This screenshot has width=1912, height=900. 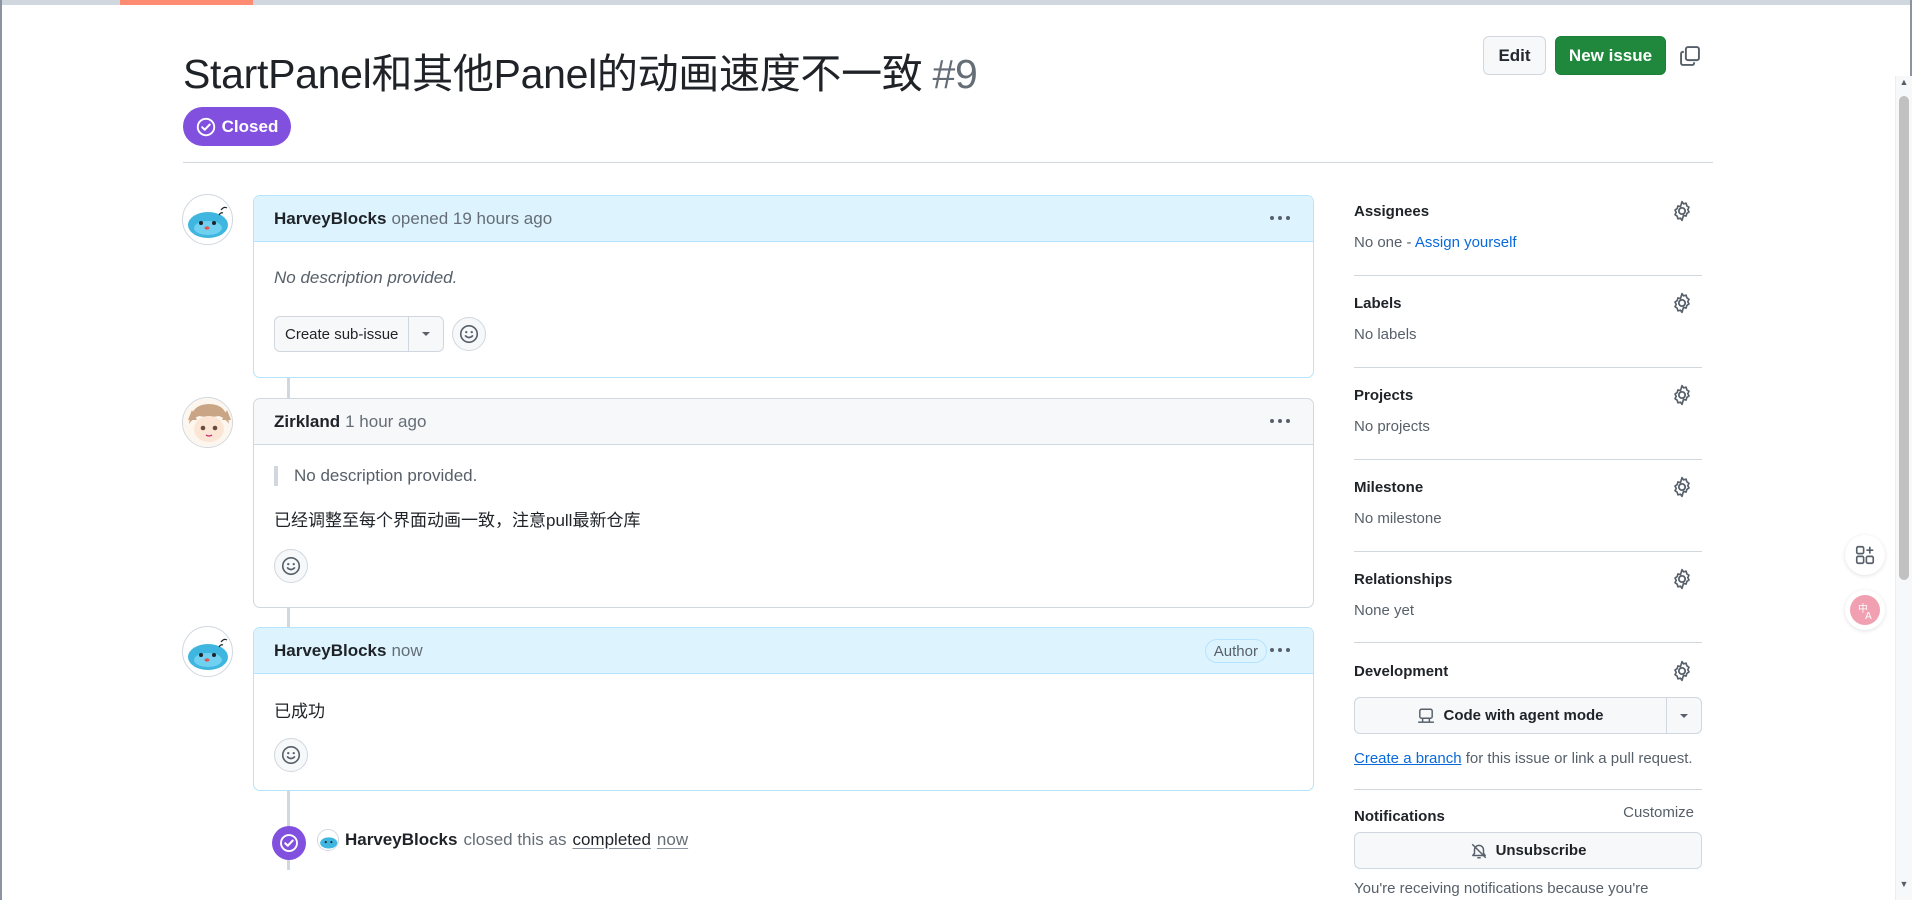 I want to click on labels-heading: Labels, so click(x=1528, y=303).